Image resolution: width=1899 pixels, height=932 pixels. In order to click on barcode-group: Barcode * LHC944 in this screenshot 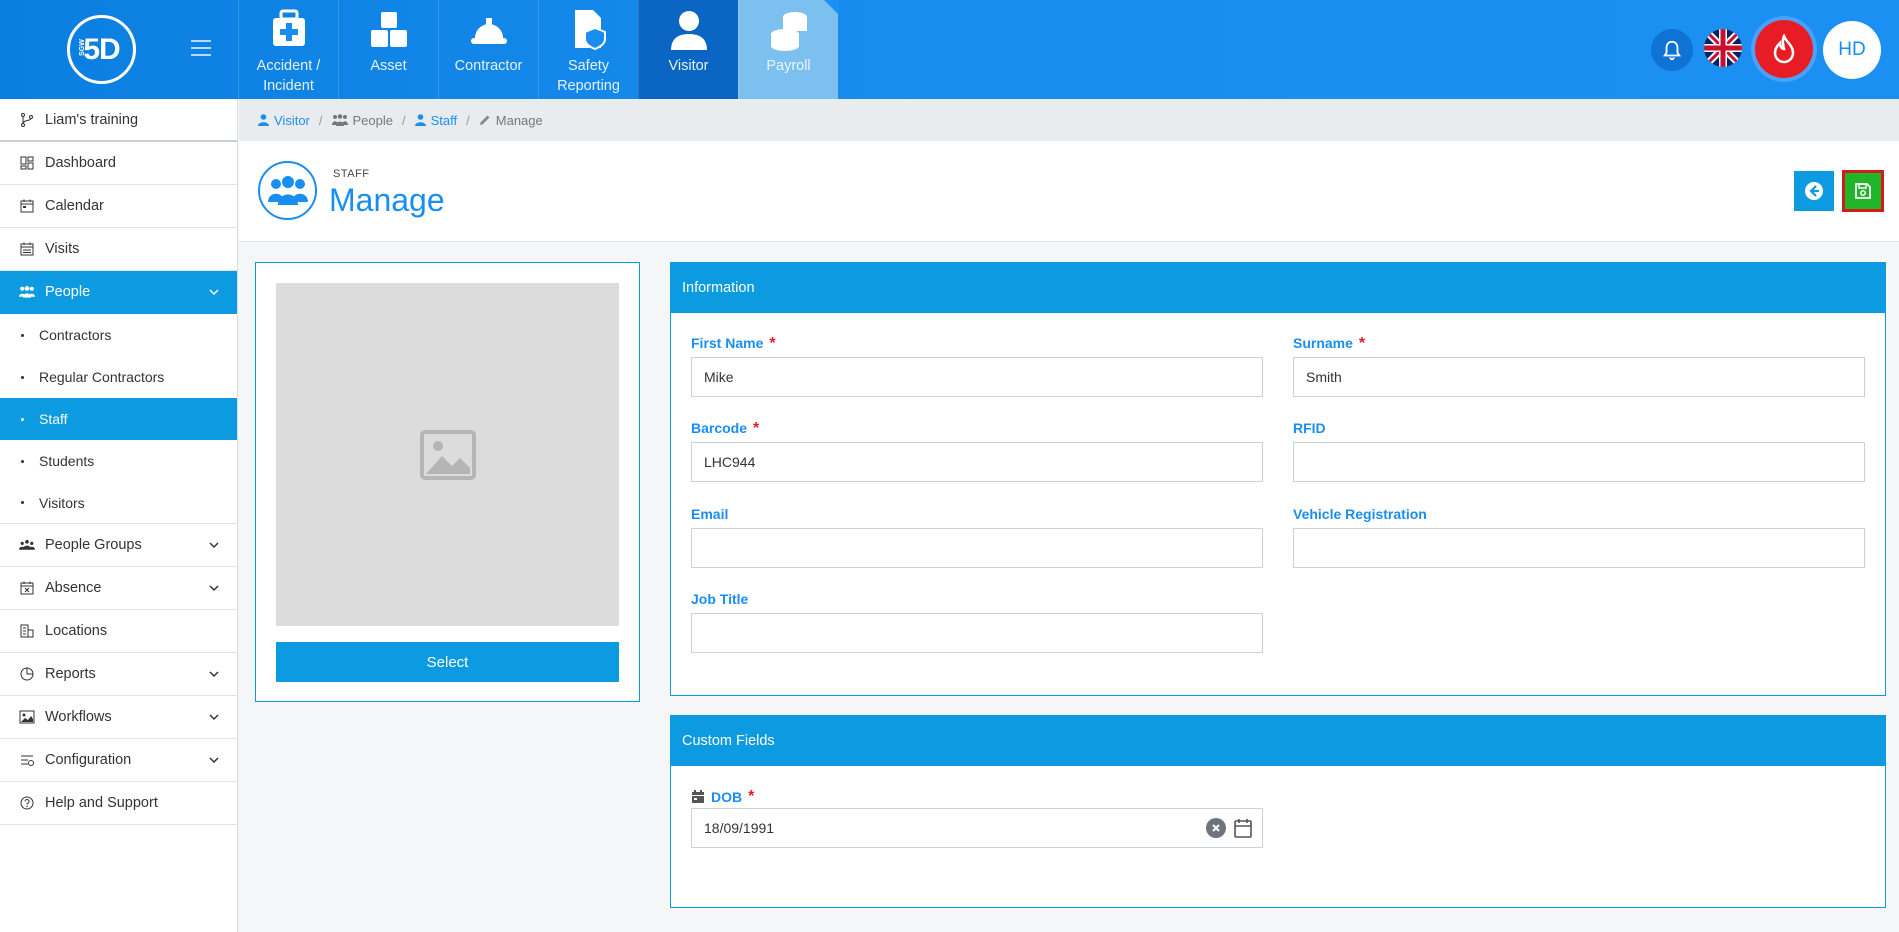, I will do `click(977, 451)`.